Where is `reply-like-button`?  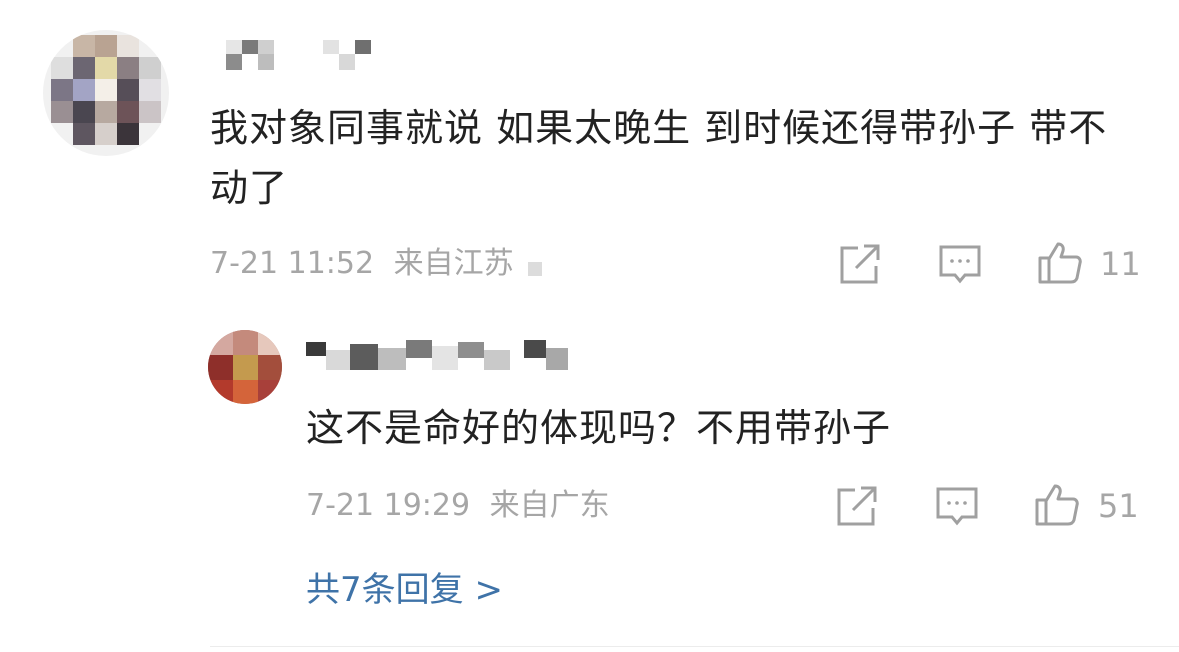
reply-like-button is located at coordinates (1057, 504).